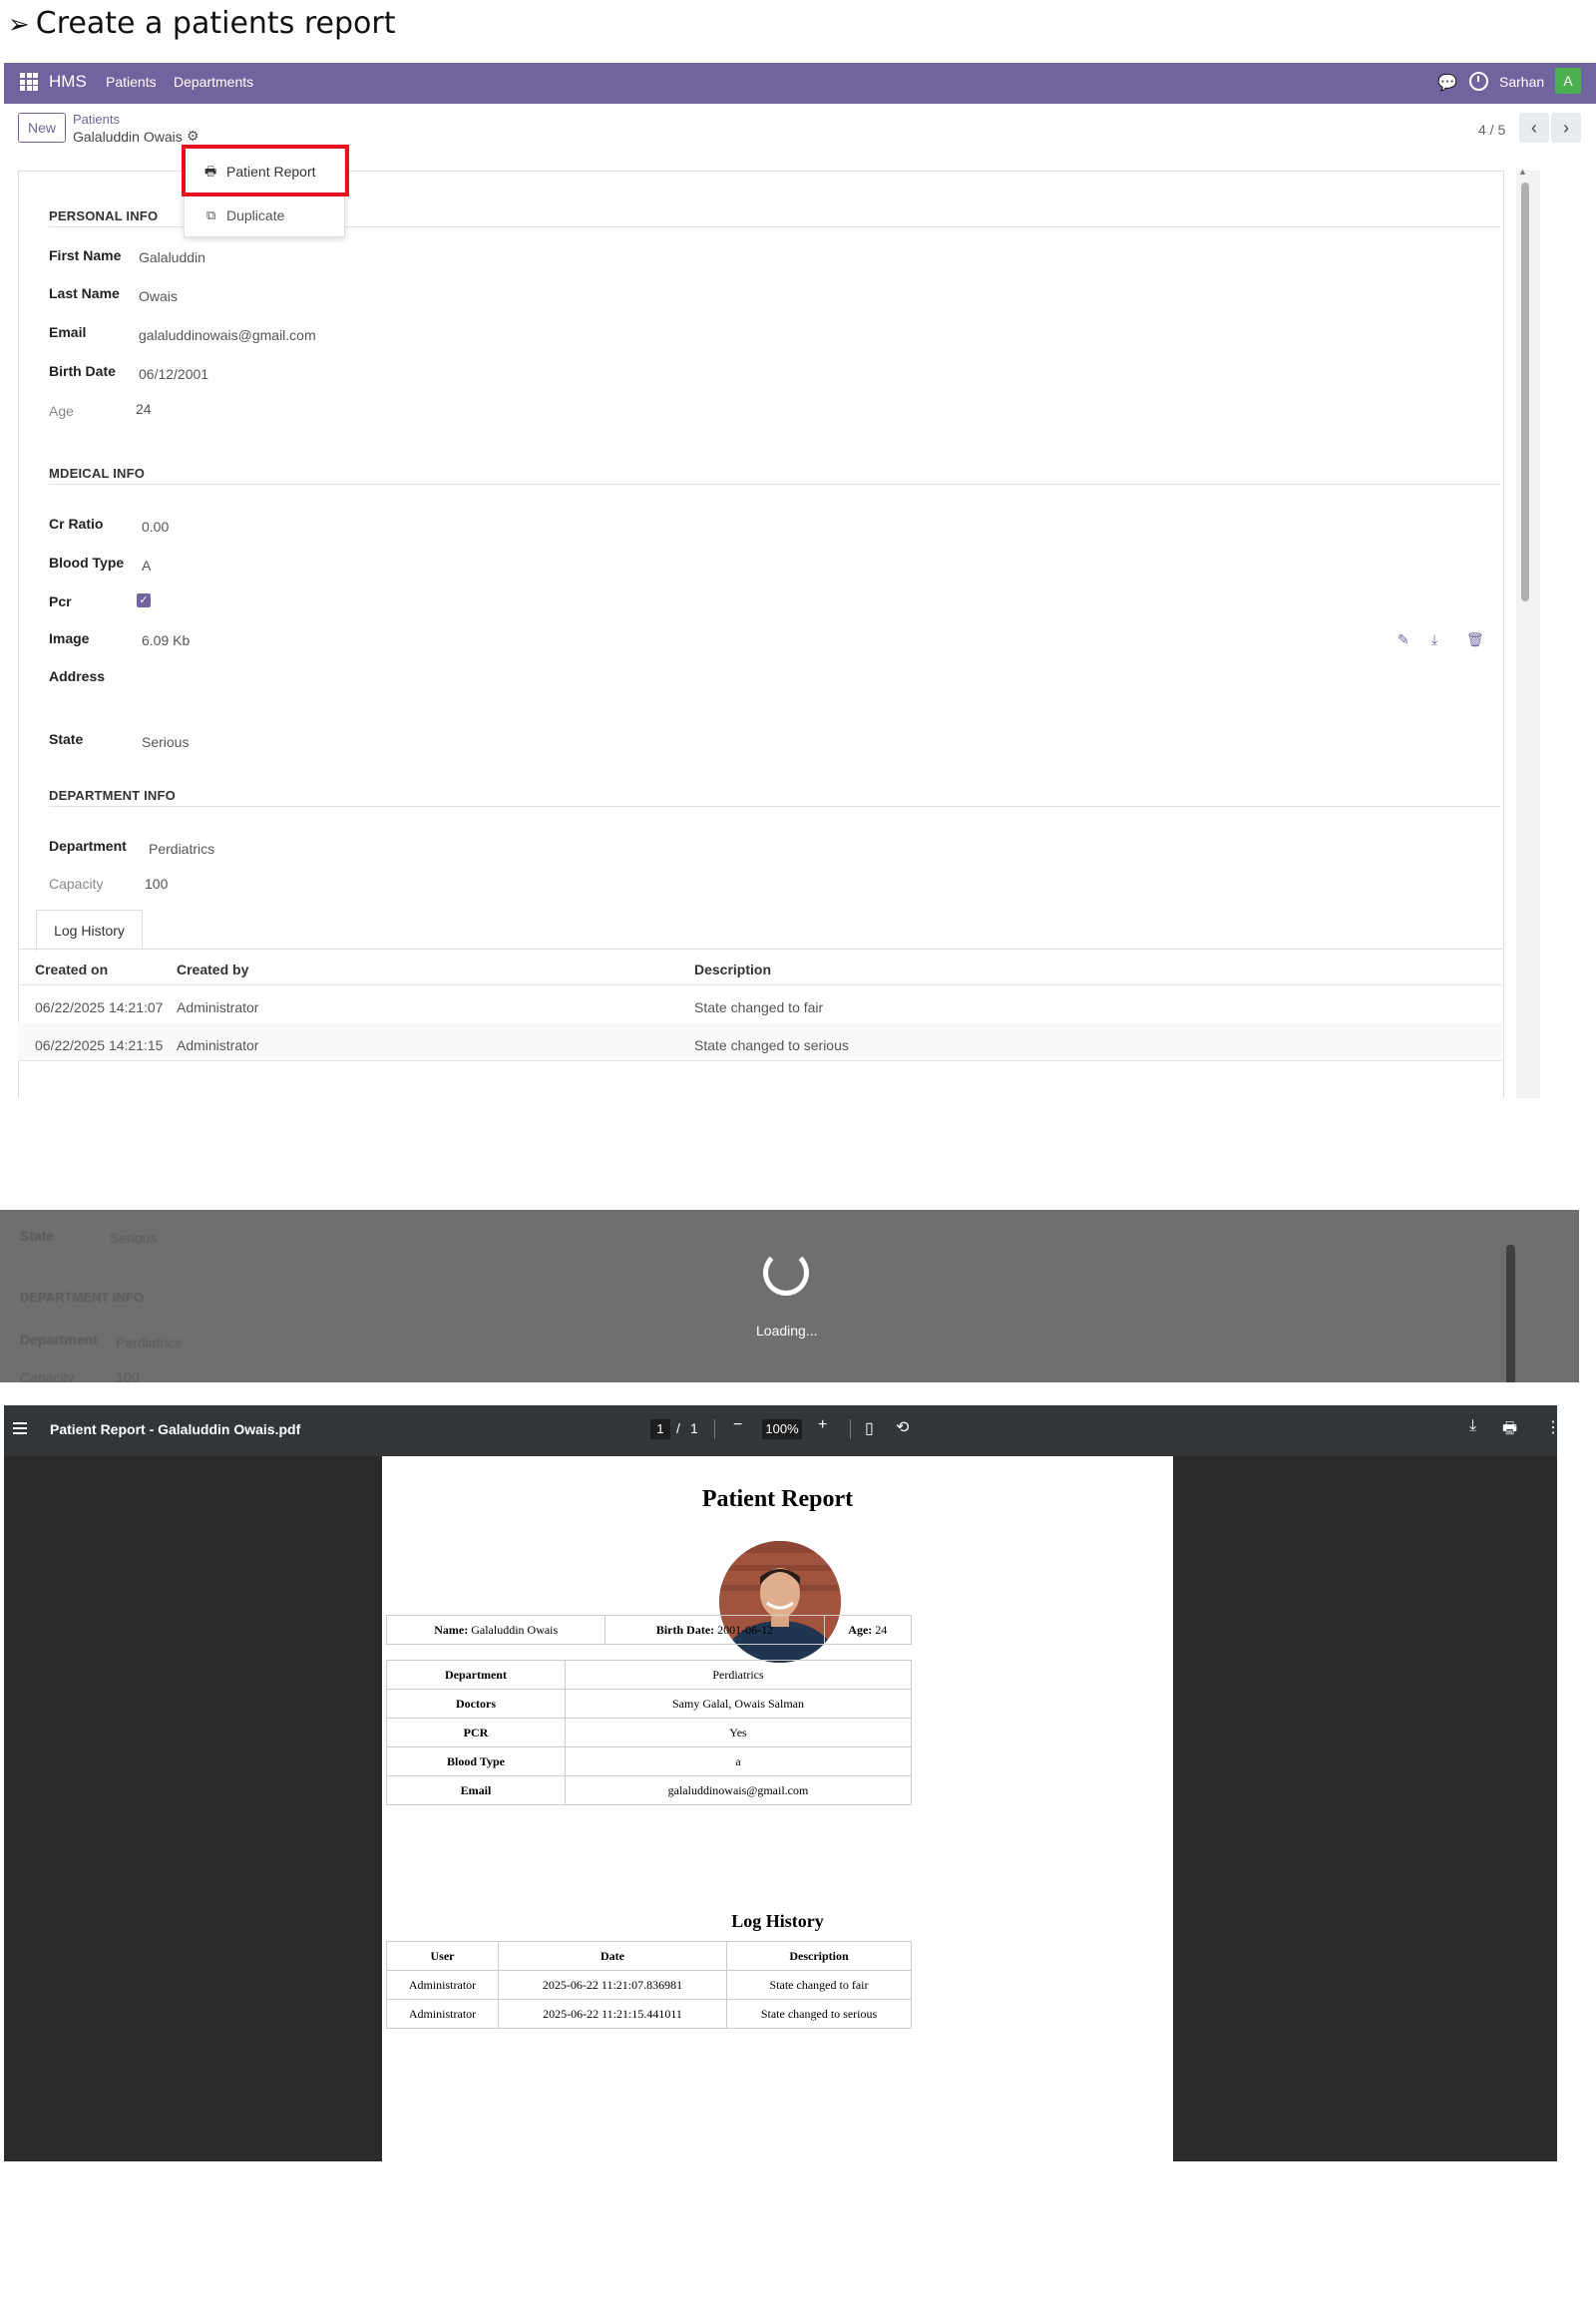 The width and height of the screenshot is (1596, 2314). I want to click on more-options-icon: ⋮, so click(1551, 1427).